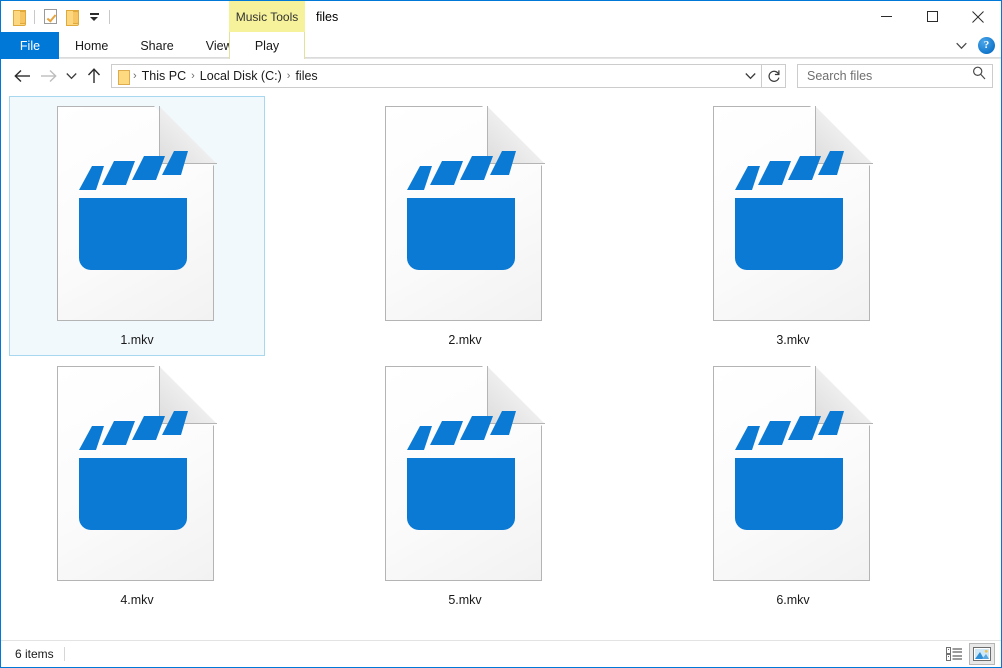 This screenshot has width=1002, height=668. Describe the element at coordinates (30, 45) in the screenshot. I see `tab-file: File` at that location.